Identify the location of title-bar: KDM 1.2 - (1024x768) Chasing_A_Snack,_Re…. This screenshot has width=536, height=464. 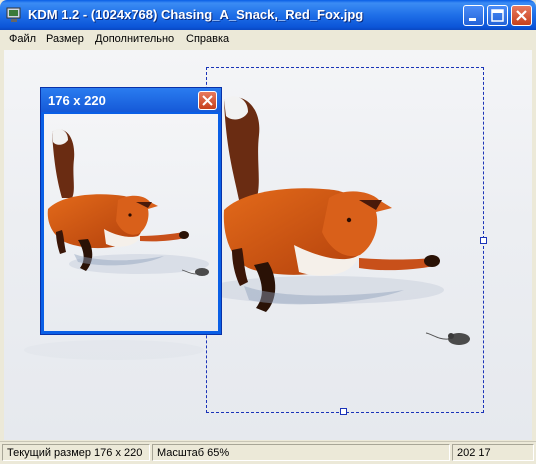
(268, 15).